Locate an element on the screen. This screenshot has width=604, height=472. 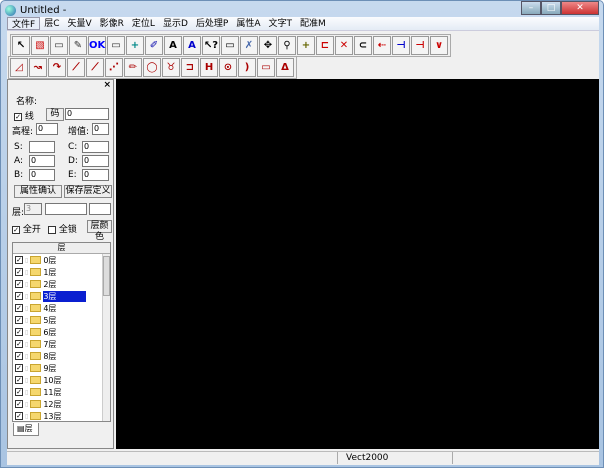
a-input: 0 is located at coordinates (42, 161).